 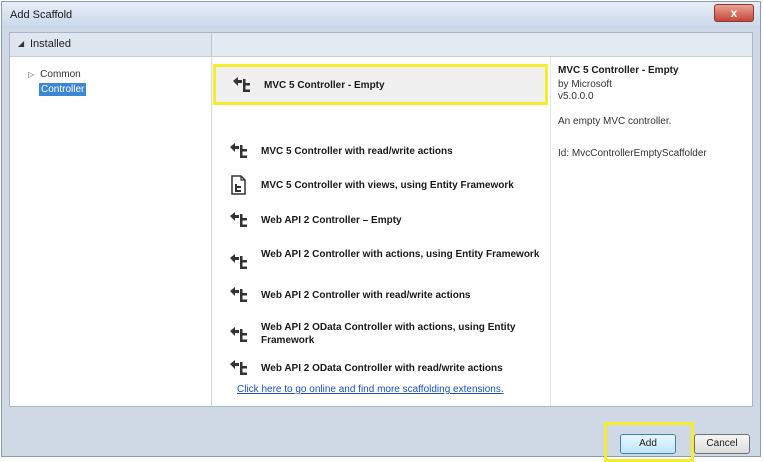 I want to click on close-button: x, so click(x=734, y=13).